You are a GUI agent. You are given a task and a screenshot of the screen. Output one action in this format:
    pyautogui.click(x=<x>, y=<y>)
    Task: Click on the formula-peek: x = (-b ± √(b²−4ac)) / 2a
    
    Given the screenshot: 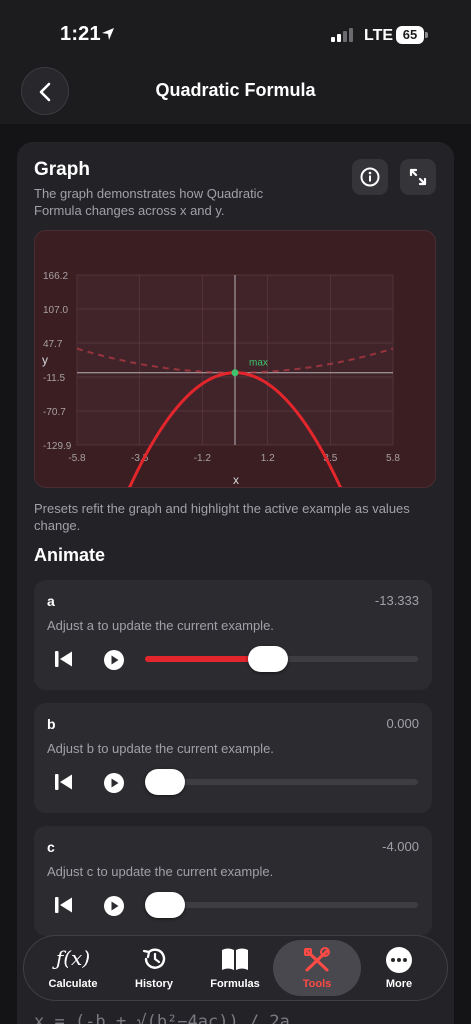 What is the action you would take?
    pyautogui.click(x=162, y=1018)
    